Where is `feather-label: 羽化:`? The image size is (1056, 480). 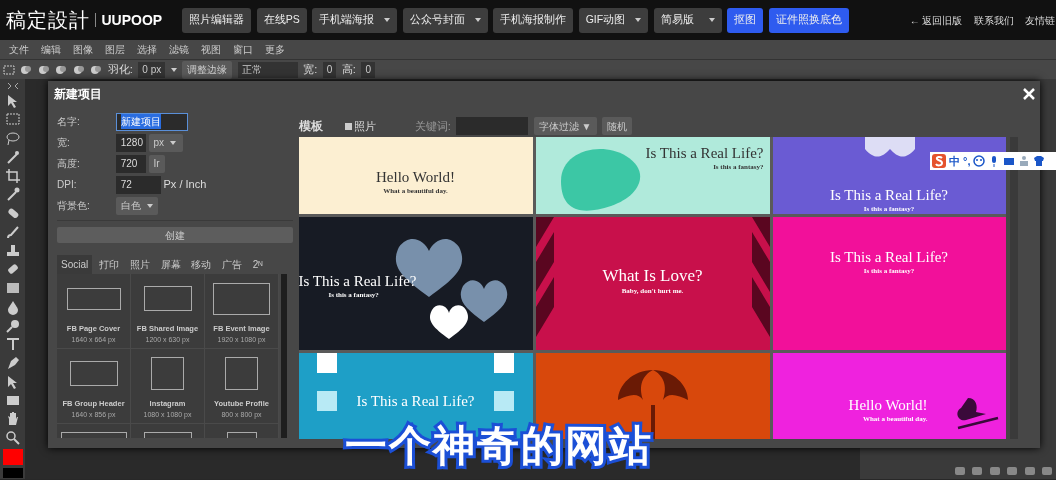 feather-label: 羽化: is located at coordinates (120, 70).